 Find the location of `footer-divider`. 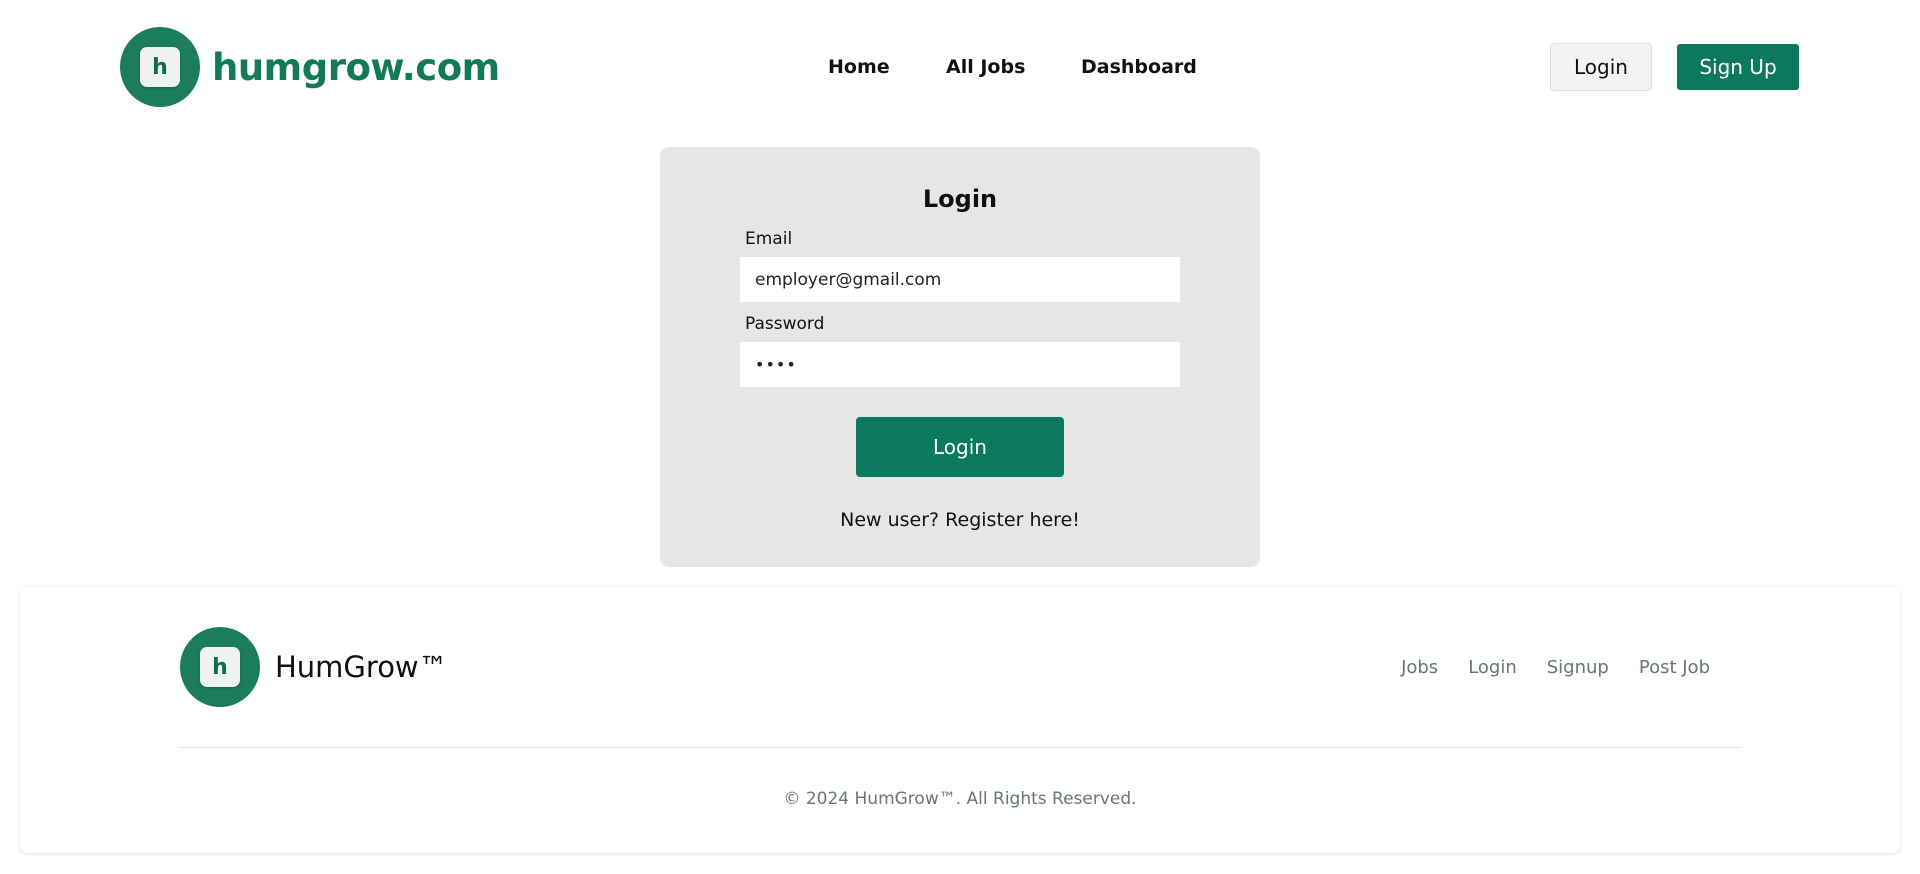

footer-divider is located at coordinates (960, 747).